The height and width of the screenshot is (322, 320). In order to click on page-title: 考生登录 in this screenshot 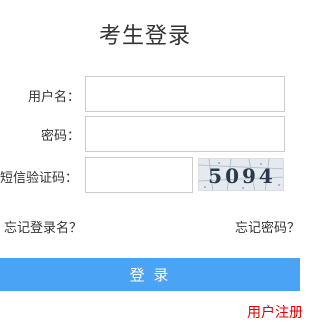, I will do `click(144, 36)`.